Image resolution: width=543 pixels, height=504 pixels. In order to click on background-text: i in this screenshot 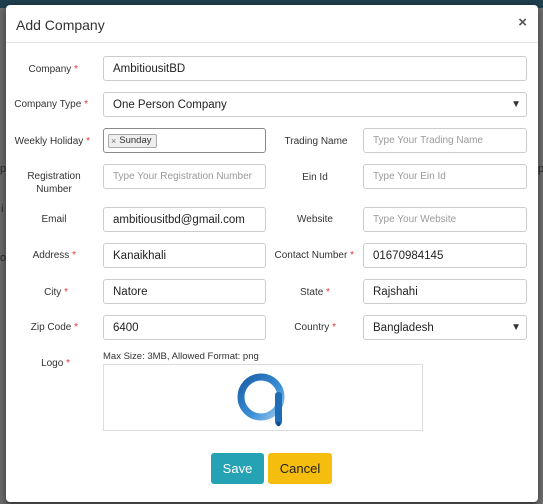, I will do `click(2, 209)`.